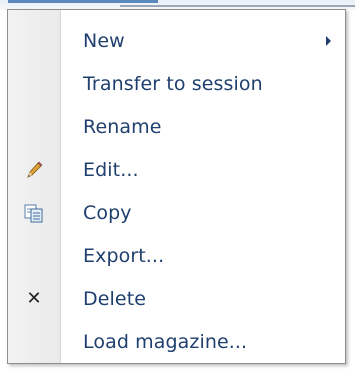 This screenshot has width=355, height=370. Describe the element at coordinates (173, 83) in the screenshot. I see `menu-item-label: Transfer to session` at that location.